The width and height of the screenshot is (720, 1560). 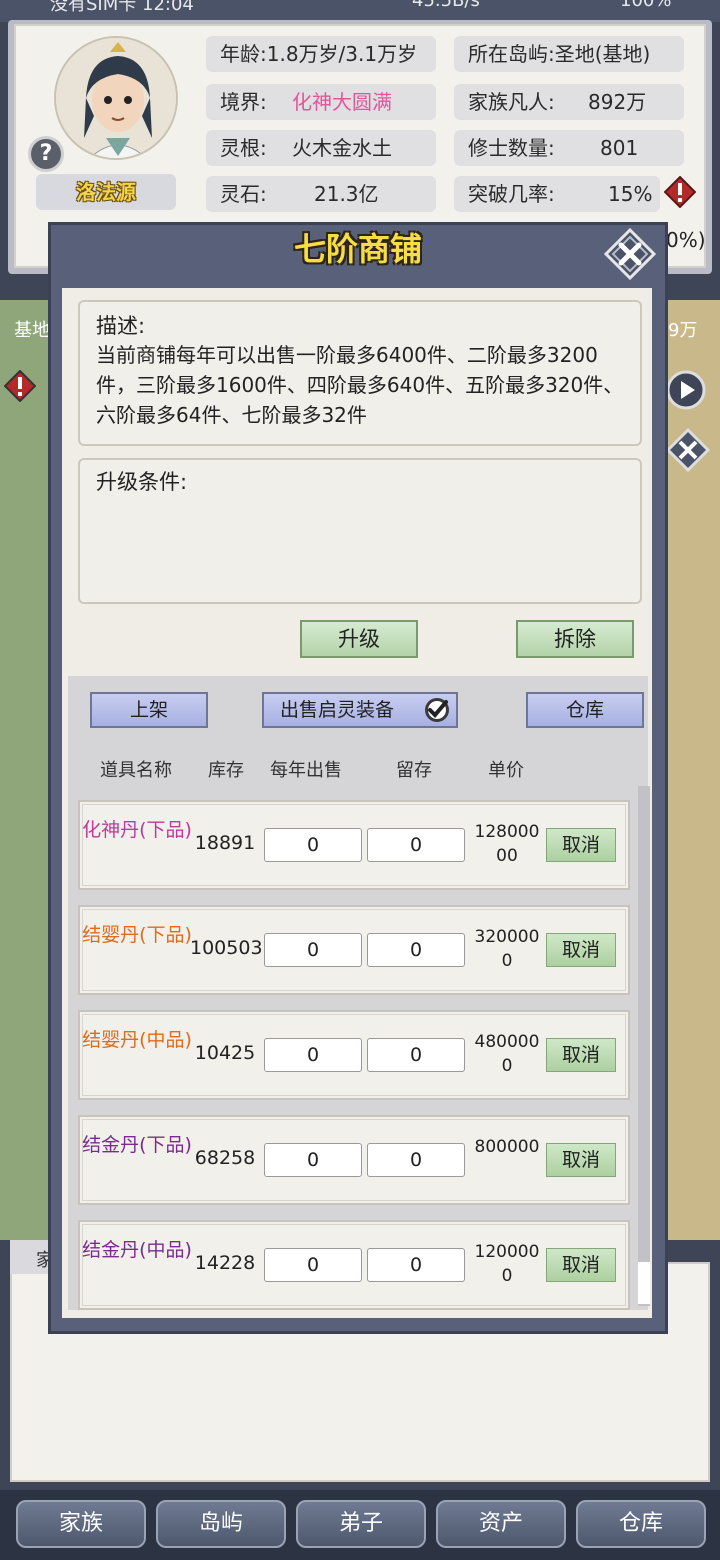 What do you see at coordinates (137, 935) in the screenshot?
I see `item-name: 结婴丹(下品)` at bounding box center [137, 935].